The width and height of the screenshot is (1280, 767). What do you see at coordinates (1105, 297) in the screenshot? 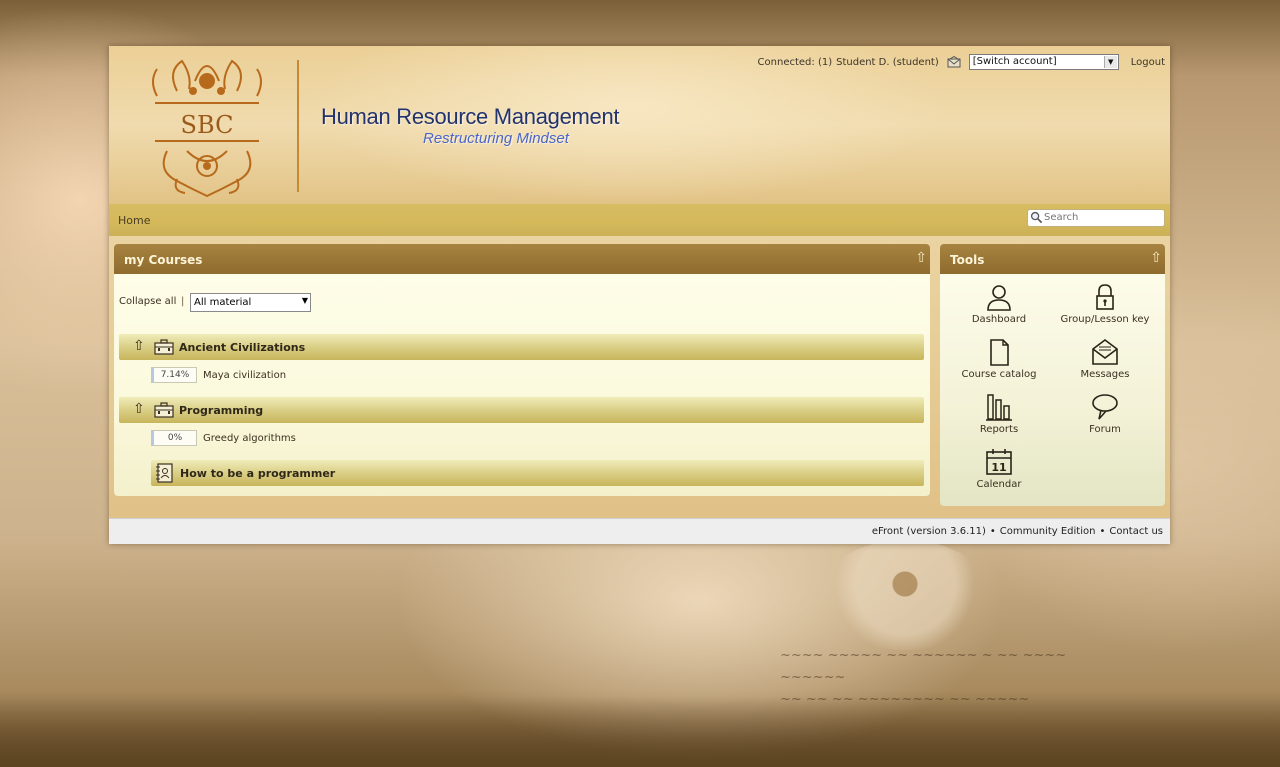
I see `lock-icon` at bounding box center [1105, 297].